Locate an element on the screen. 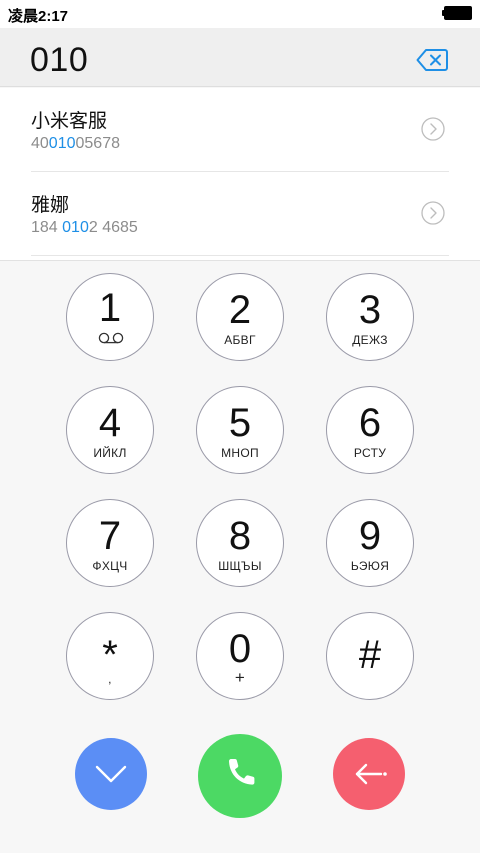  key-digit: # is located at coordinates (370, 655).